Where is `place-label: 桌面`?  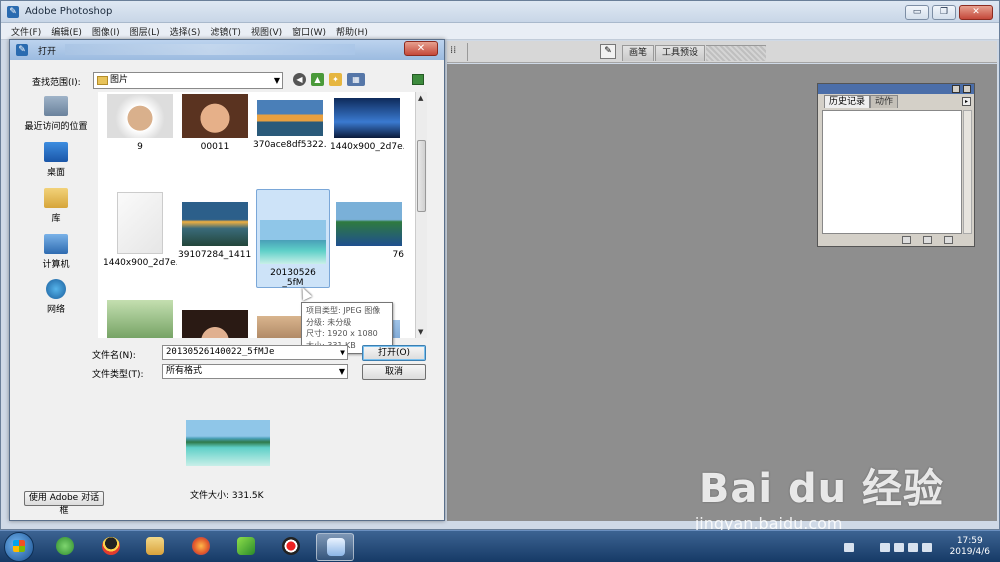
place-label: 桌面 is located at coordinates (55, 173).